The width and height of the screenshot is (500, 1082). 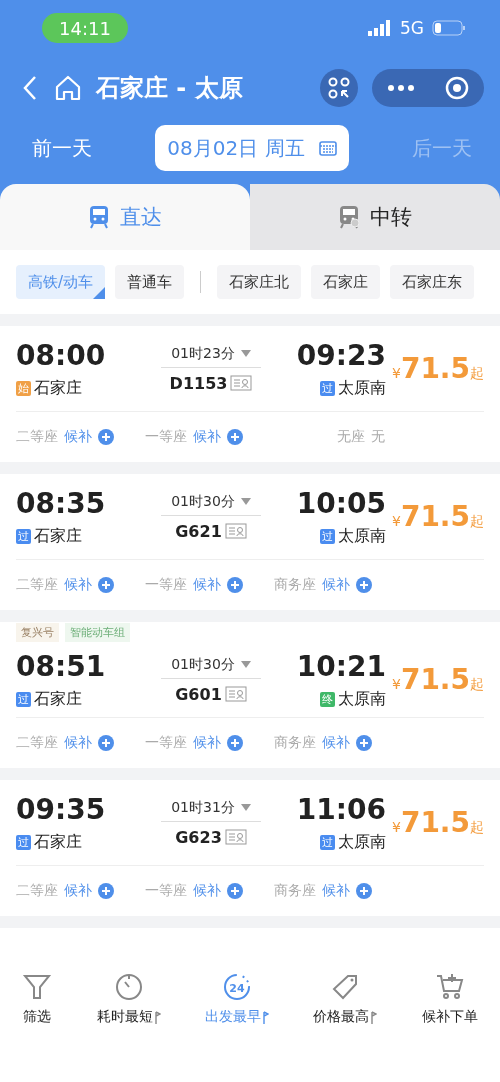 I want to click on filter-chip: 石家庄北, so click(x=259, y=282).